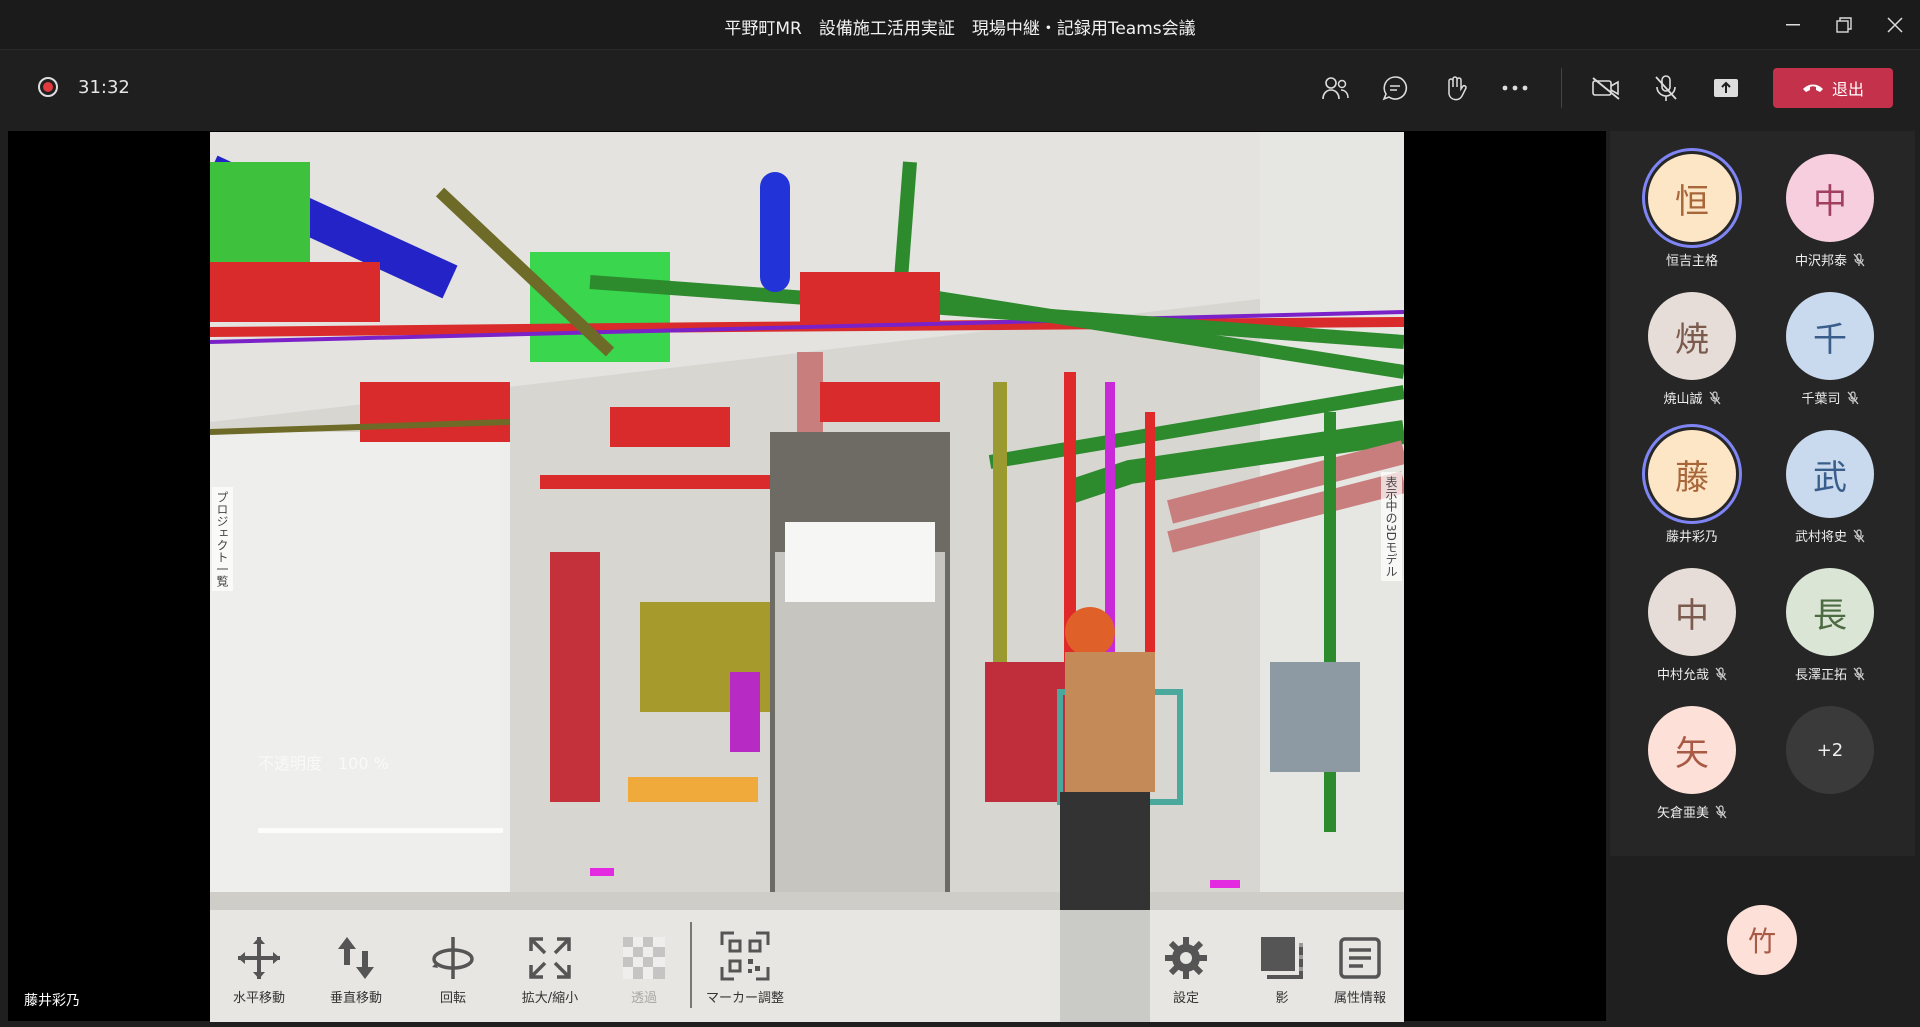 The height and width of the screenshot is (1027, 1920). I want to click on participant-name-row: 藤井彩乃, so click(1692, 535).